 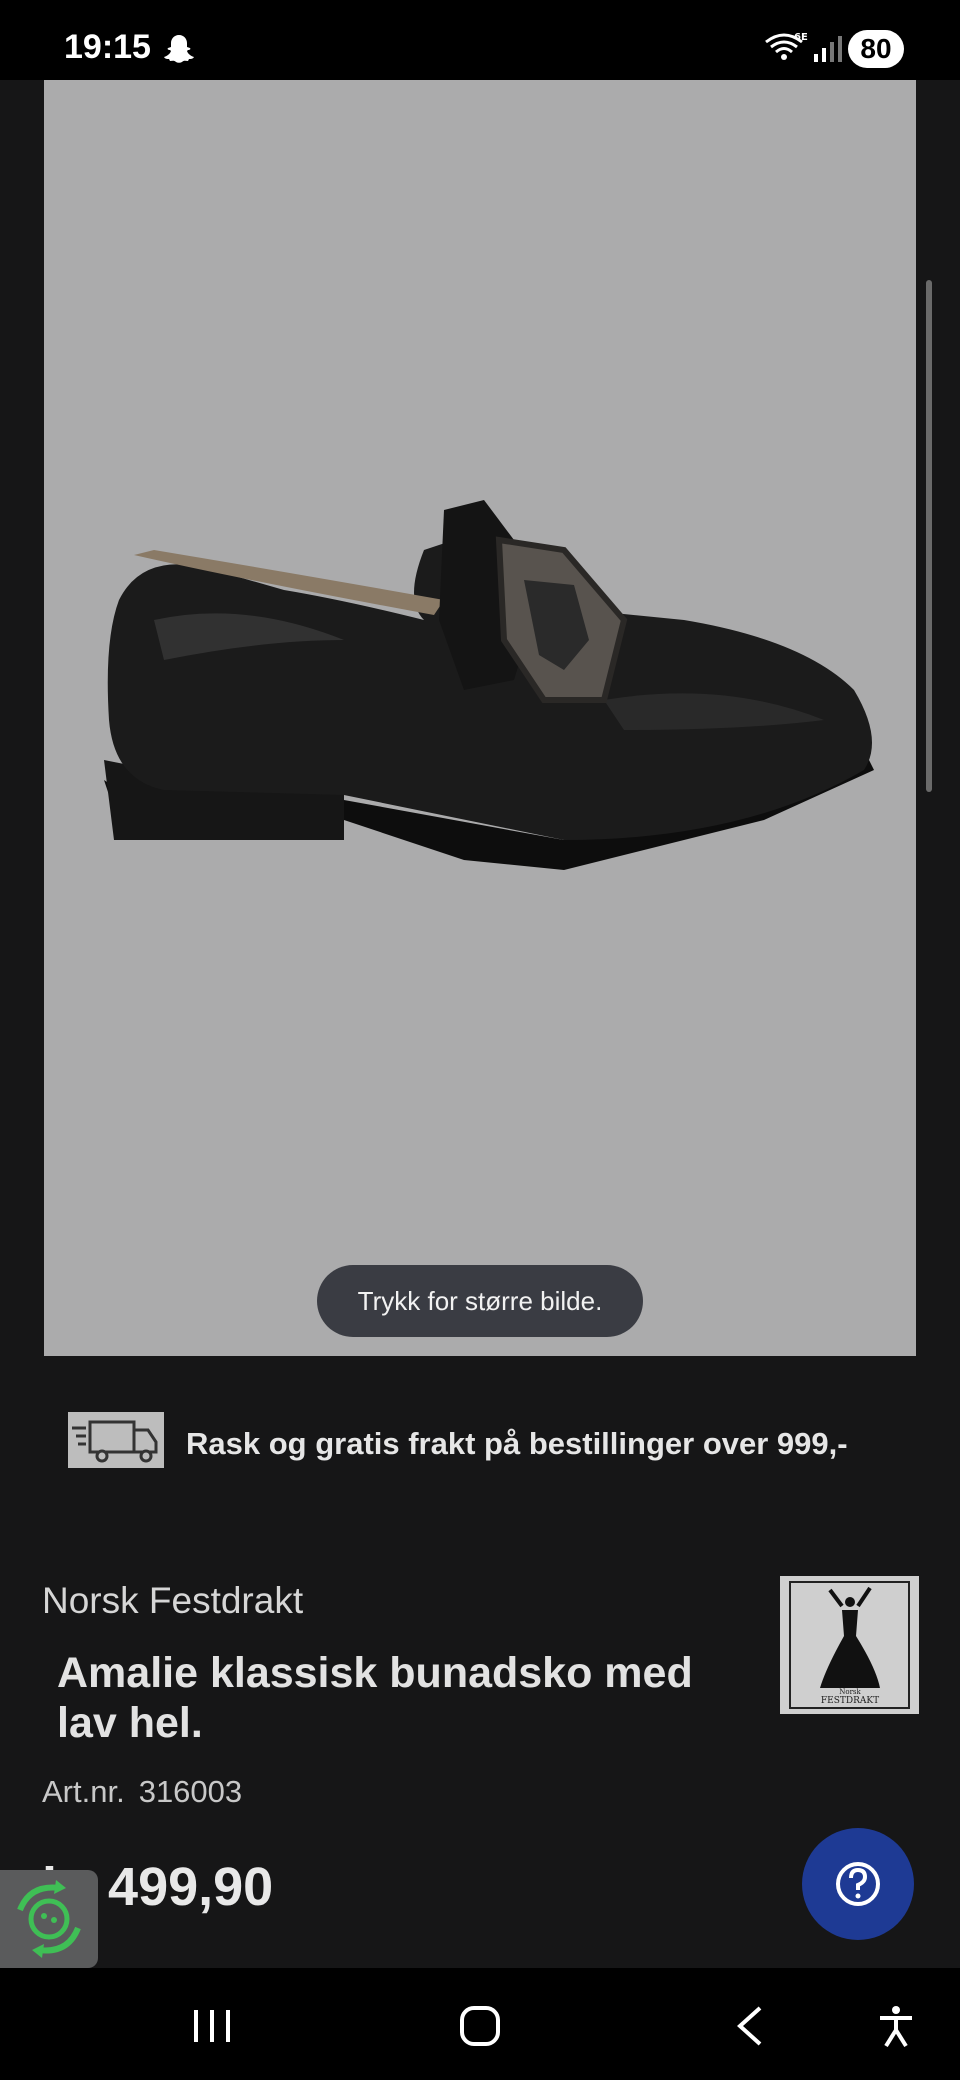 I want to click on zoom-hint: Trykk for større bilde., so click(x=480, y=1301).